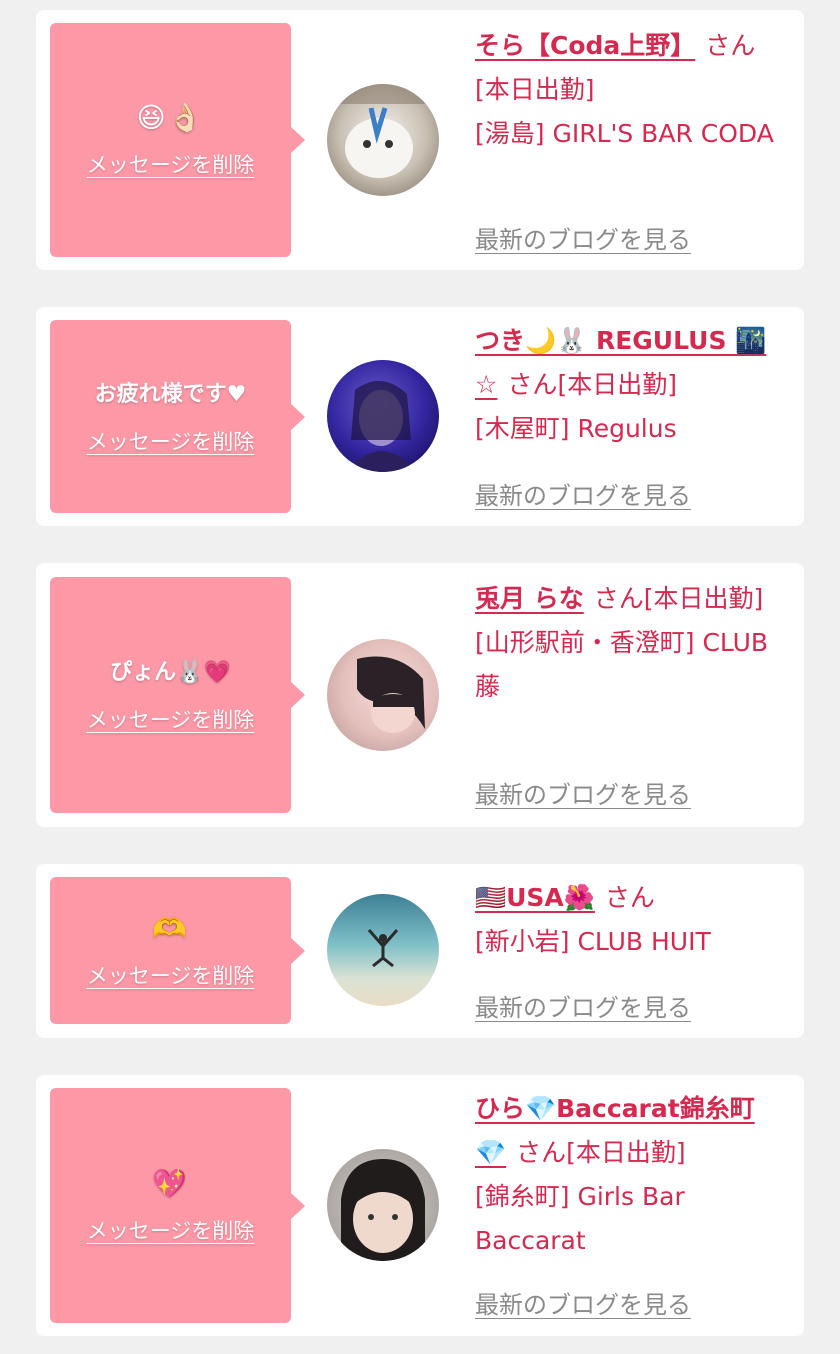 Image resolution: width=840 pixels, height=1354 pixels. Describe the element at coordinates (580, 1218) in the screenshot. I see `shop-name: [錦糸町] Girls Bar Baccarat` at that location.